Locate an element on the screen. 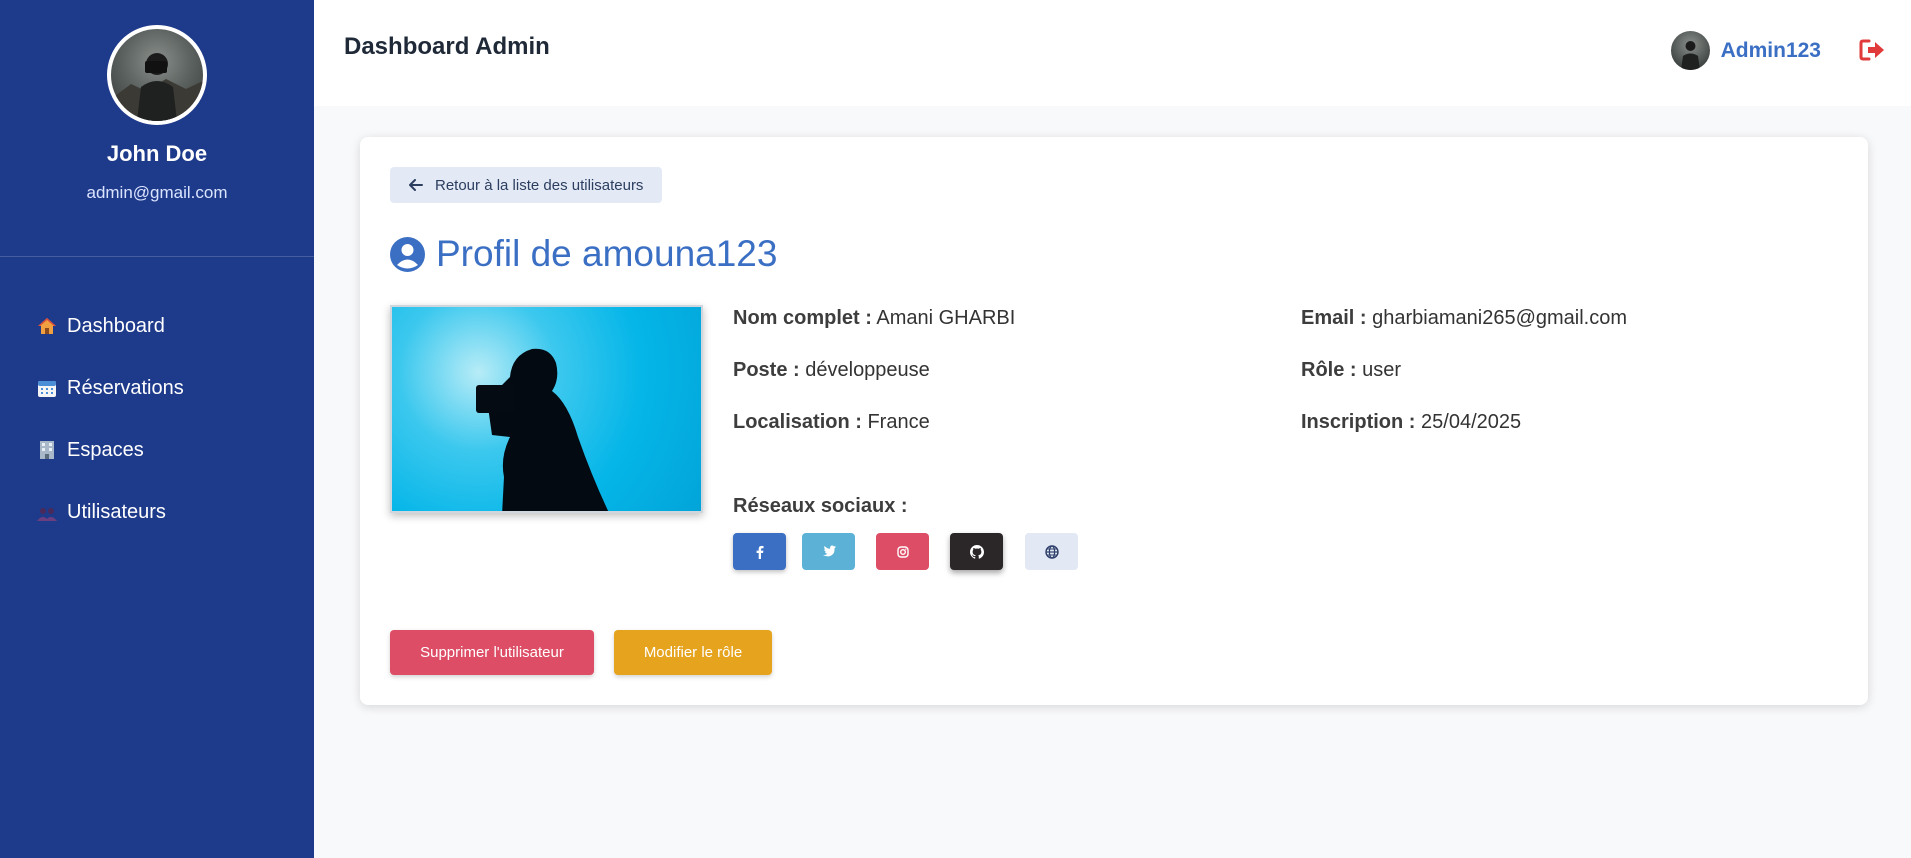  house-icon is located at coordinates (47, 326).